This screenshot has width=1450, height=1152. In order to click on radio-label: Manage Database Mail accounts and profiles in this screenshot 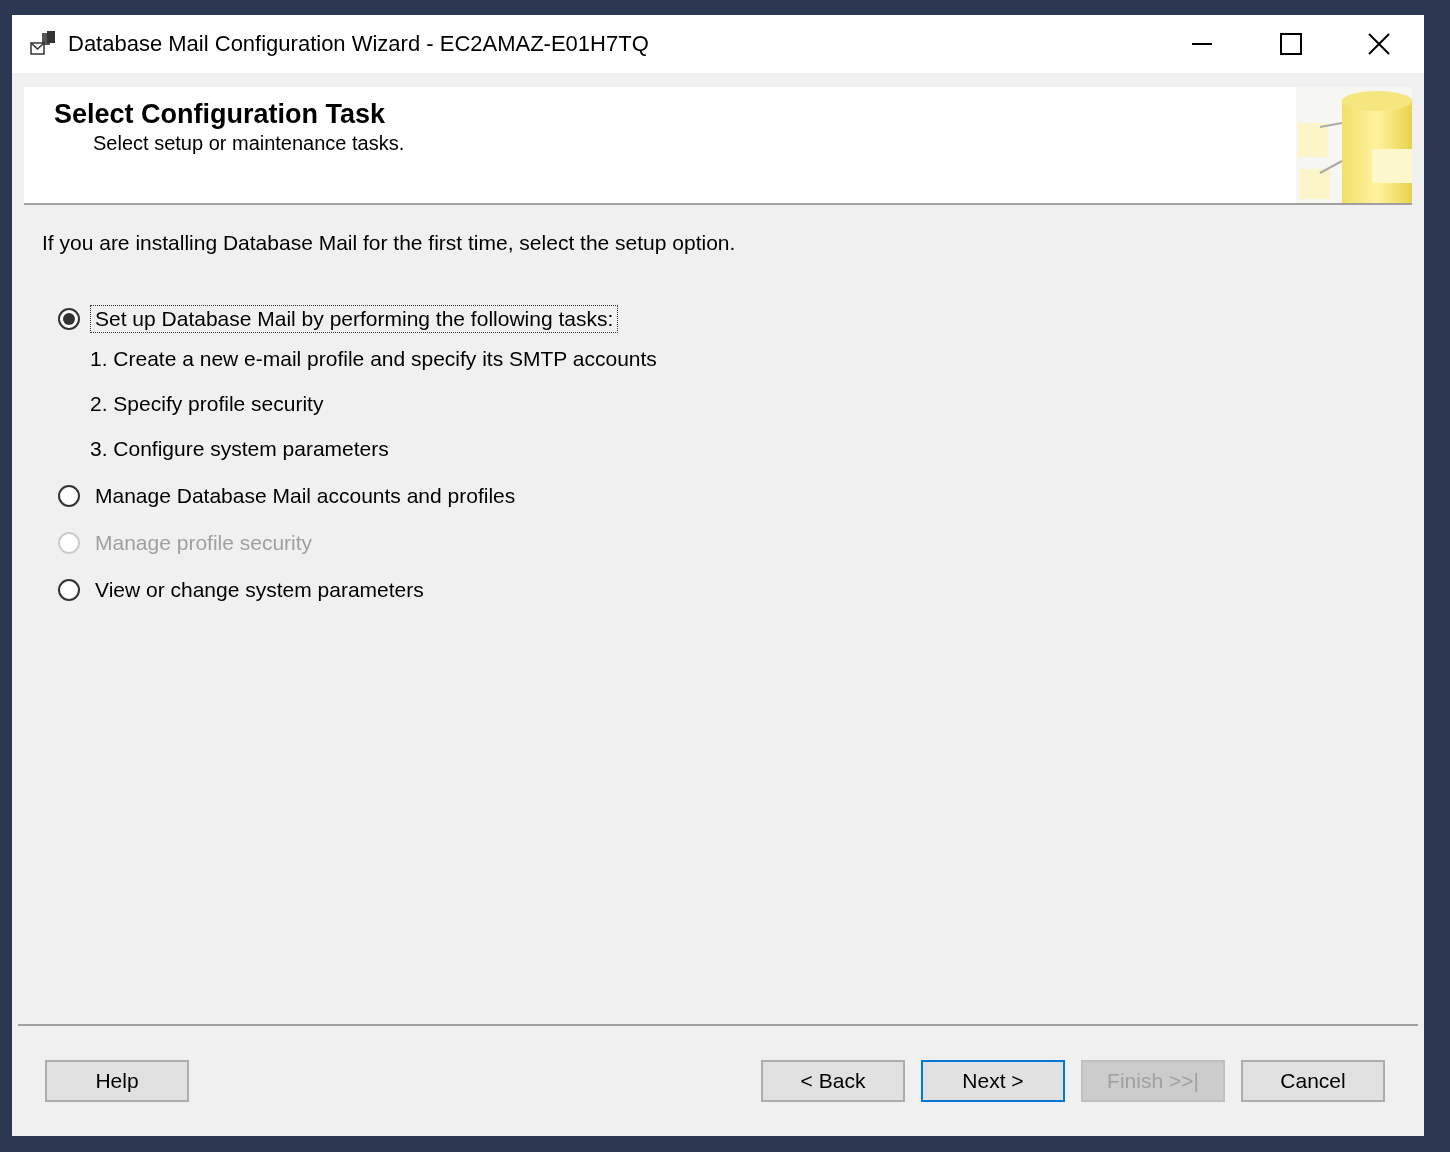, I will do `click(305, 496)`.